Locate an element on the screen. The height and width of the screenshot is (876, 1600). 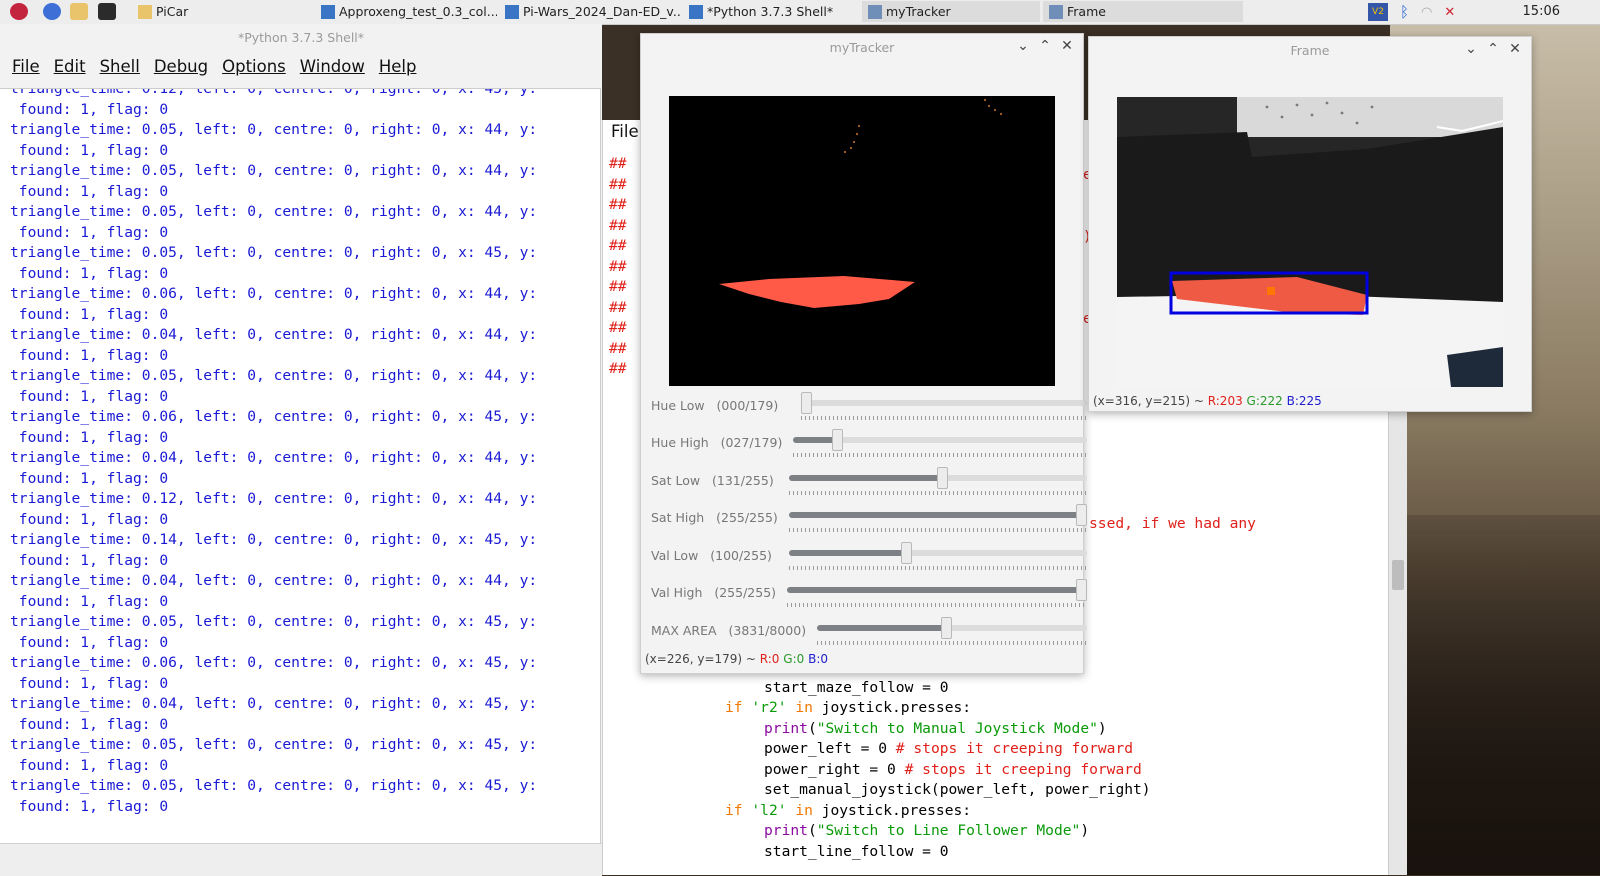
slider-sat-high: Sat High (255/255) is located at coordinates (869, 518).